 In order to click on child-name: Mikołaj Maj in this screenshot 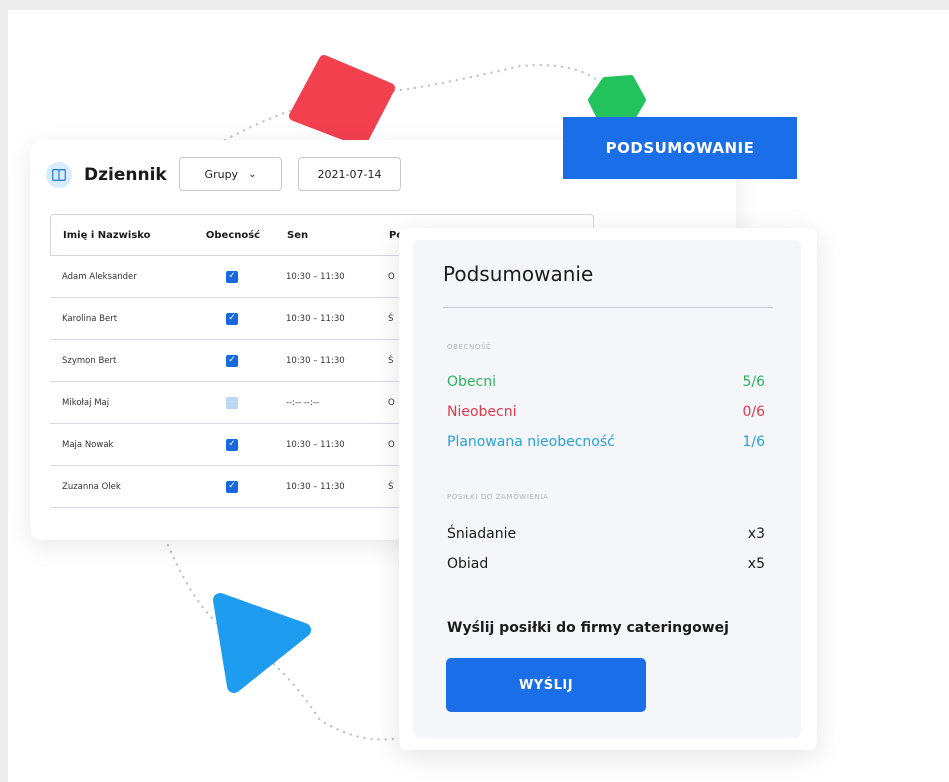, I will do `click(86, 402)`.